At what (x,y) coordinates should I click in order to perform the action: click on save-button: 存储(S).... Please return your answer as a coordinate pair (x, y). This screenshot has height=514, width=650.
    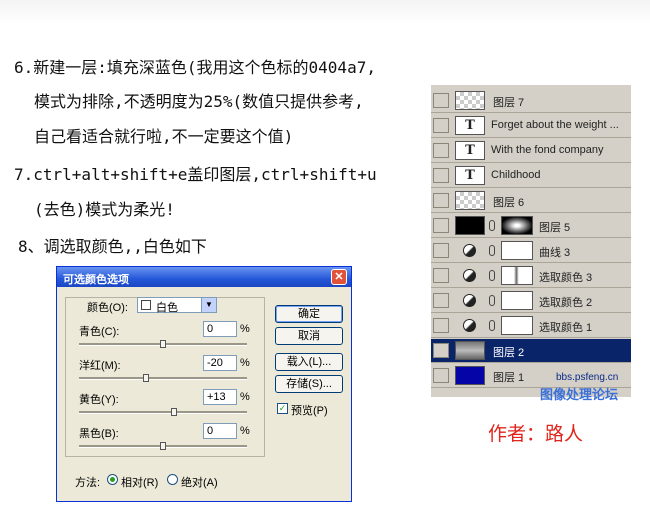
    Looking at the image, I should click on (309, 384).